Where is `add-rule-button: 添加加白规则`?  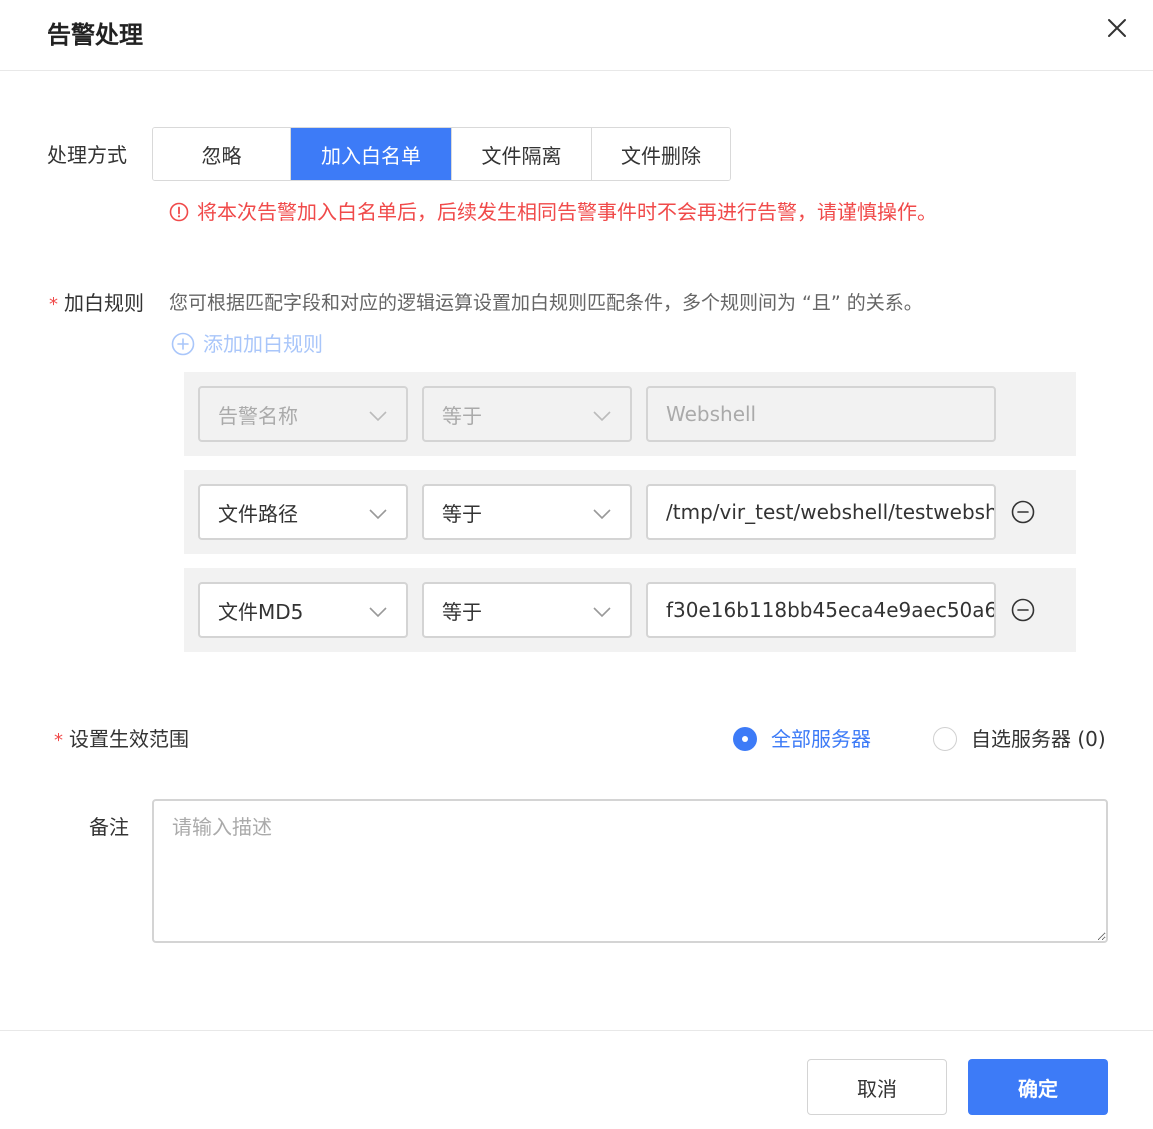 add-rule-button: 添加加白规则 is located at coordinates (247, 344).